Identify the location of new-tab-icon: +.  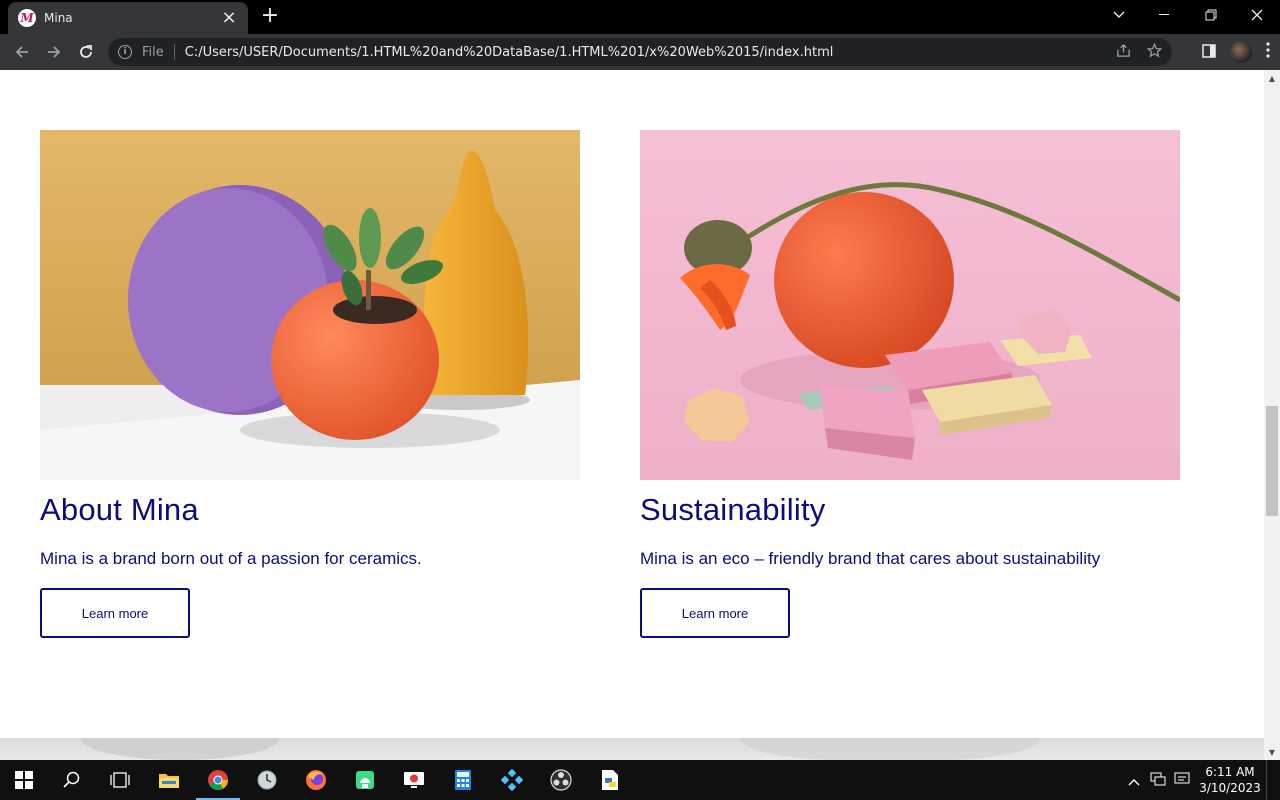
(270, 17).